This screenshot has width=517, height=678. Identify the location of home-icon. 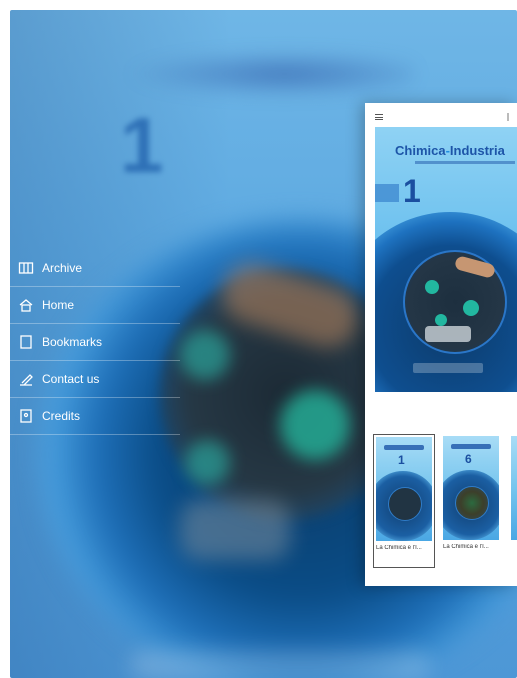
(26, 305).